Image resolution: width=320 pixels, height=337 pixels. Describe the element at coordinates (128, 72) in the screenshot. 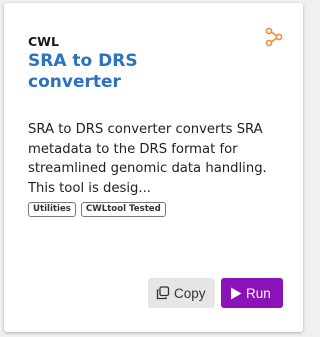

I see `tool-title: SRA to DRS converter` at that location.